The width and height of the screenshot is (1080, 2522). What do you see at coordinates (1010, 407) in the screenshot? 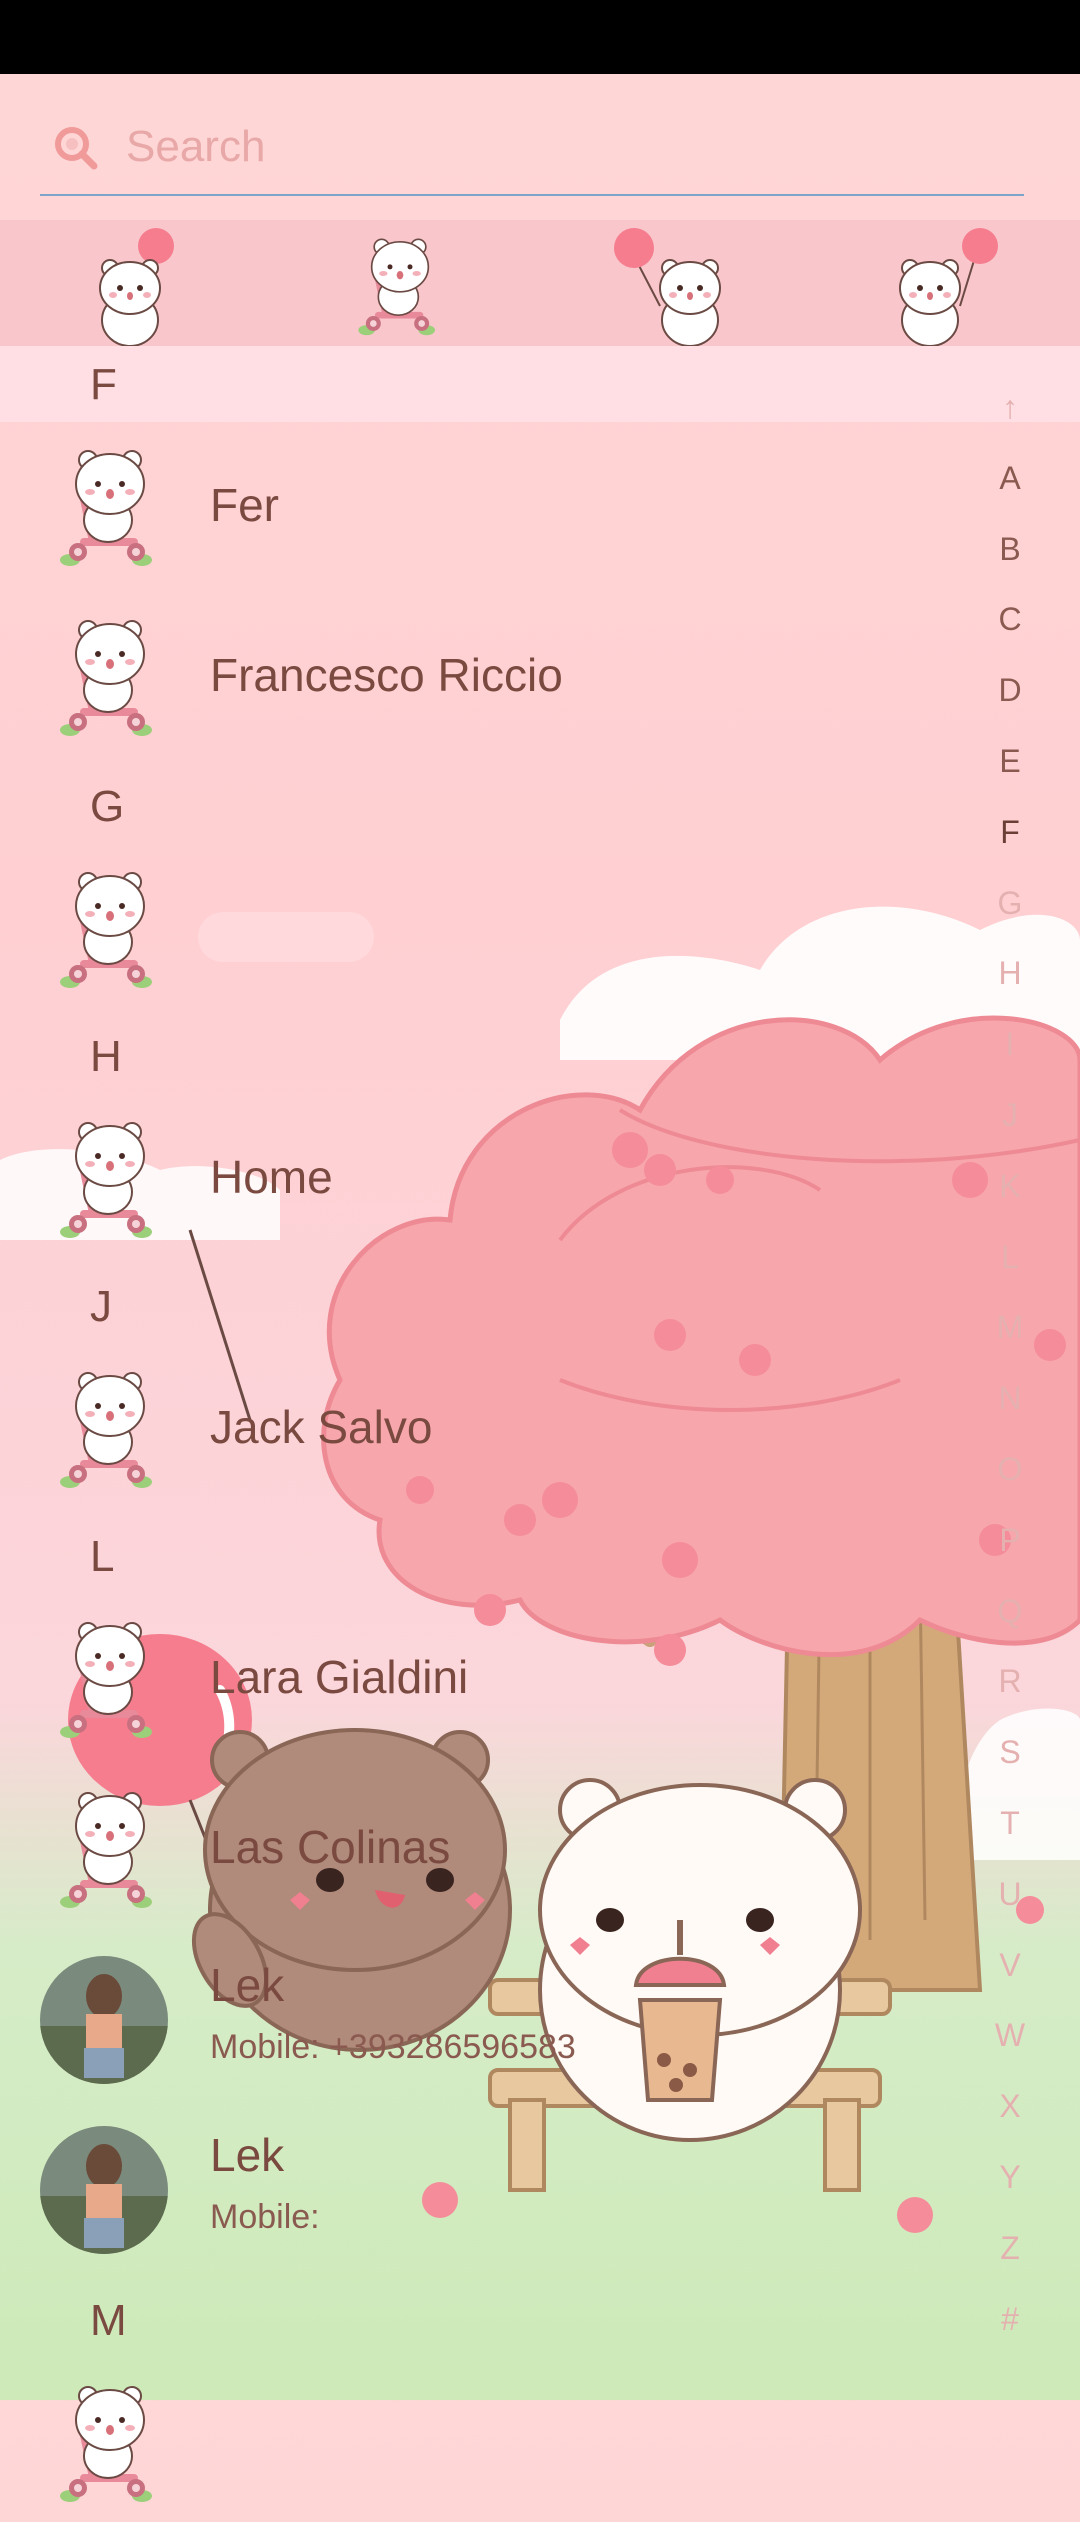
I see `index-letter: ↑` at bounding box center [1010, 407].